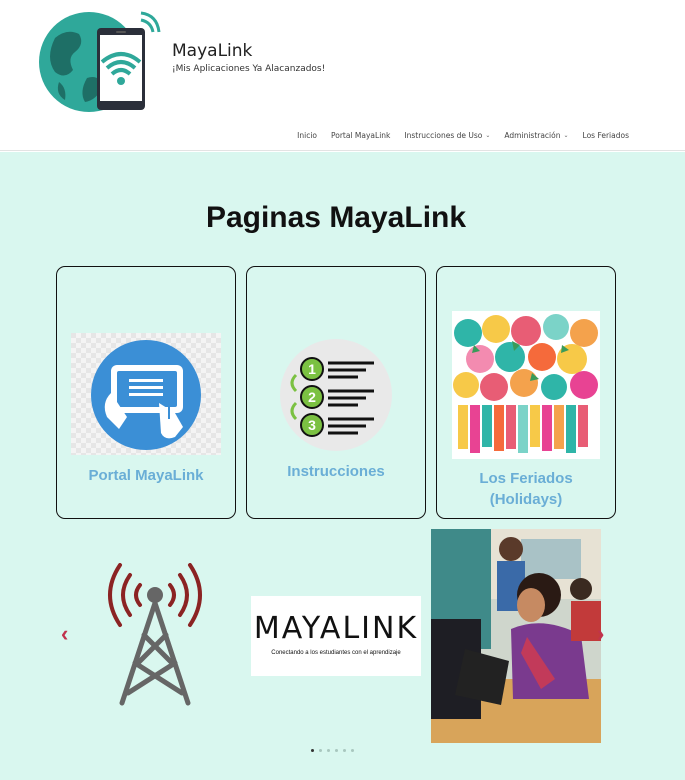 The height and width of the screenshot is (780, 685). What do you see at coordinates (532, 135) in the screenshot?
I see `nav-label: Administración` at bounding box center [532, 135].